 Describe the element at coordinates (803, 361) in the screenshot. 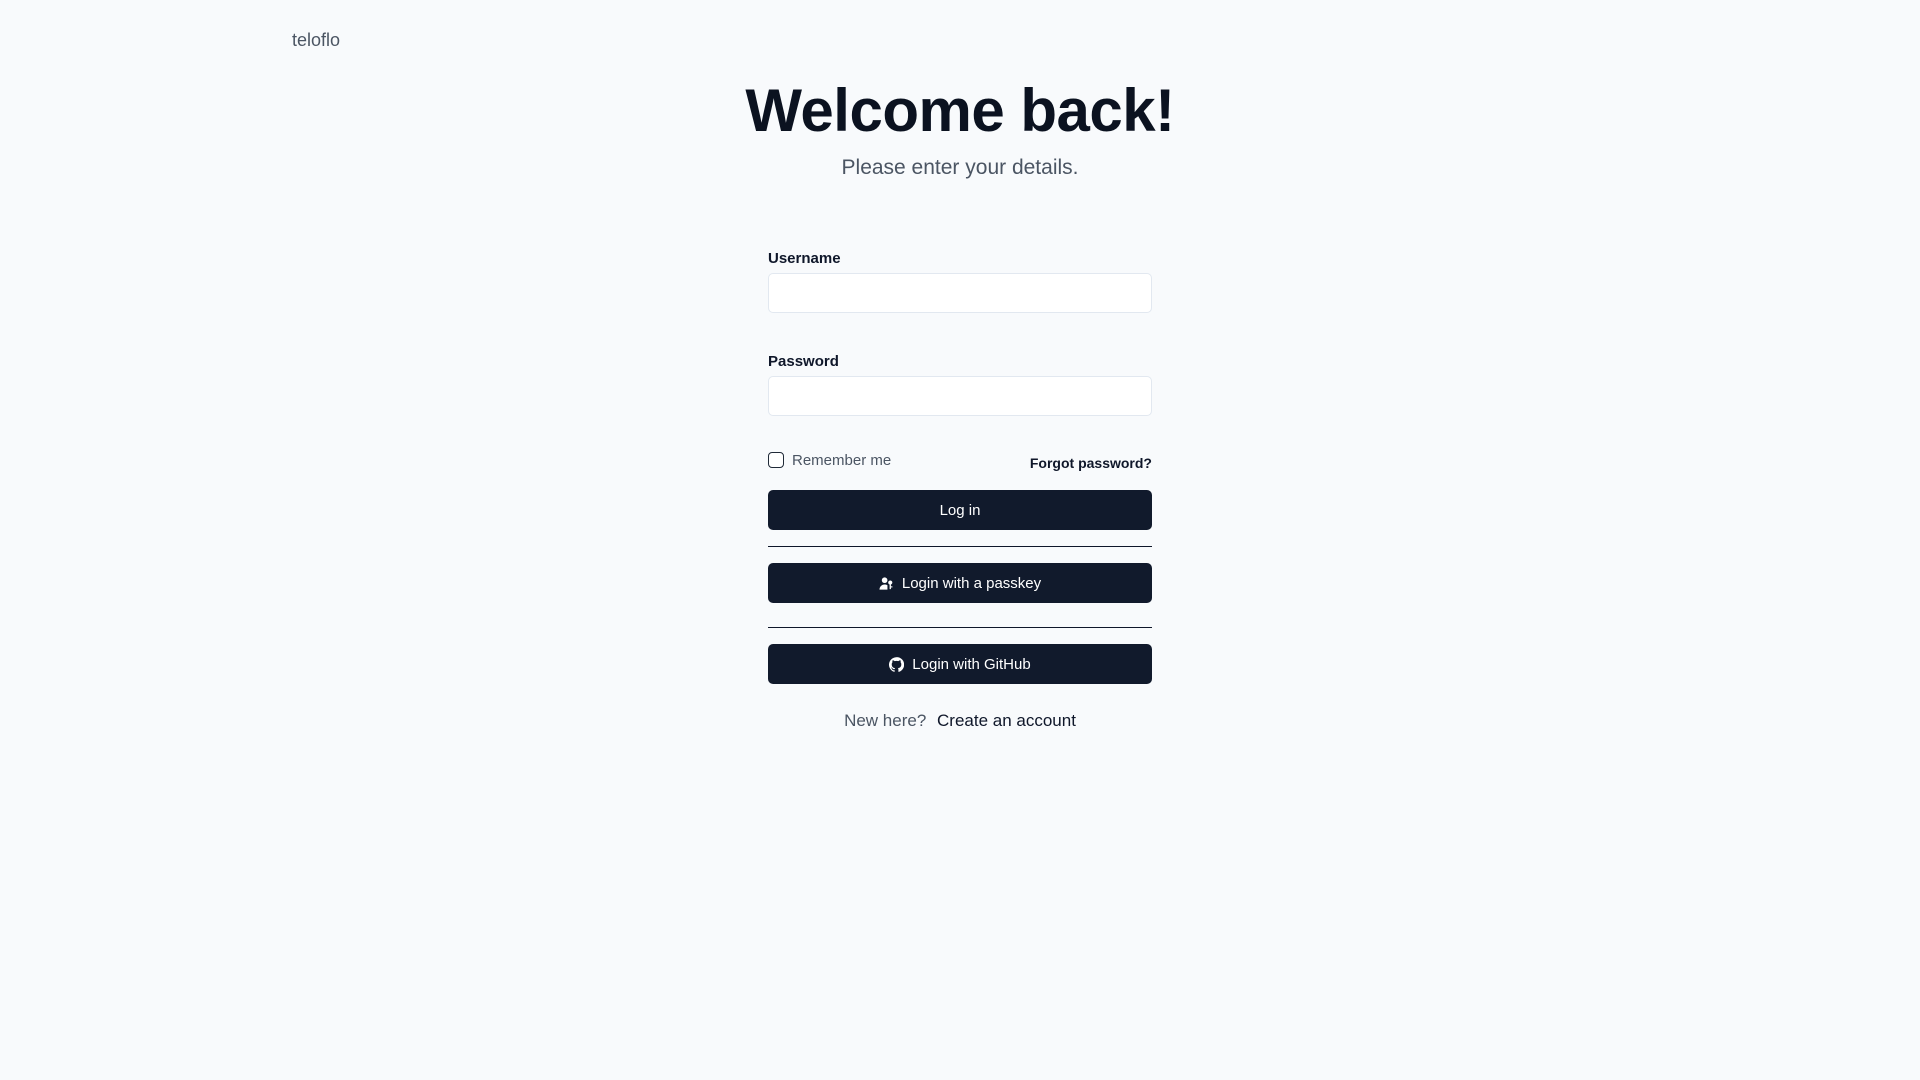

I see `password-label: Password` at that location.